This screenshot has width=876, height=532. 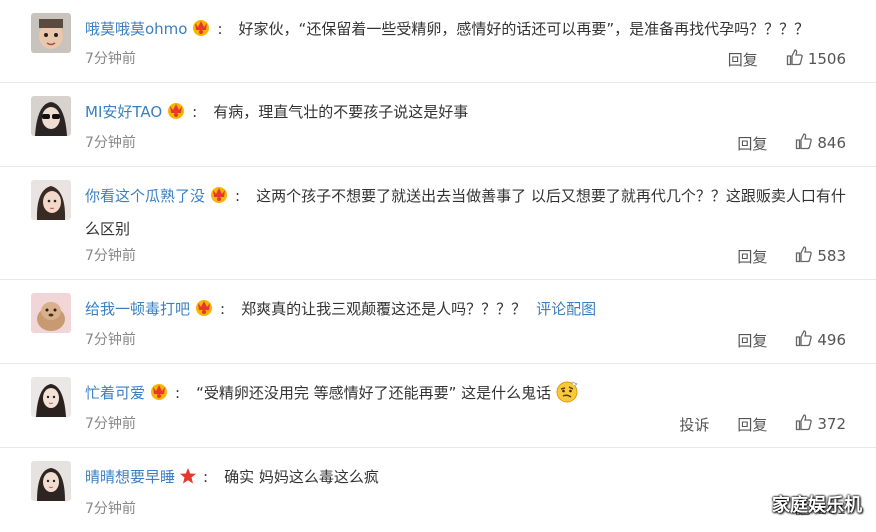 I want to click on comment-actions: 回复 1506, so click(x=773, y=59).